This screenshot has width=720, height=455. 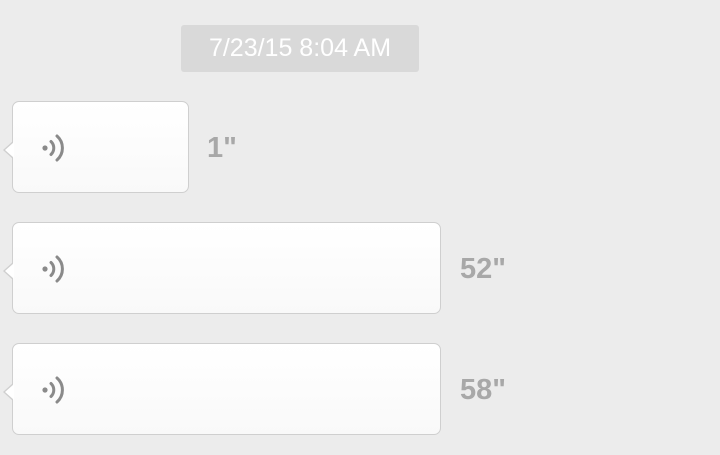 I want to click on message-timestamp: 7/23/15 8:04 AM, so click(x=300, y=48).